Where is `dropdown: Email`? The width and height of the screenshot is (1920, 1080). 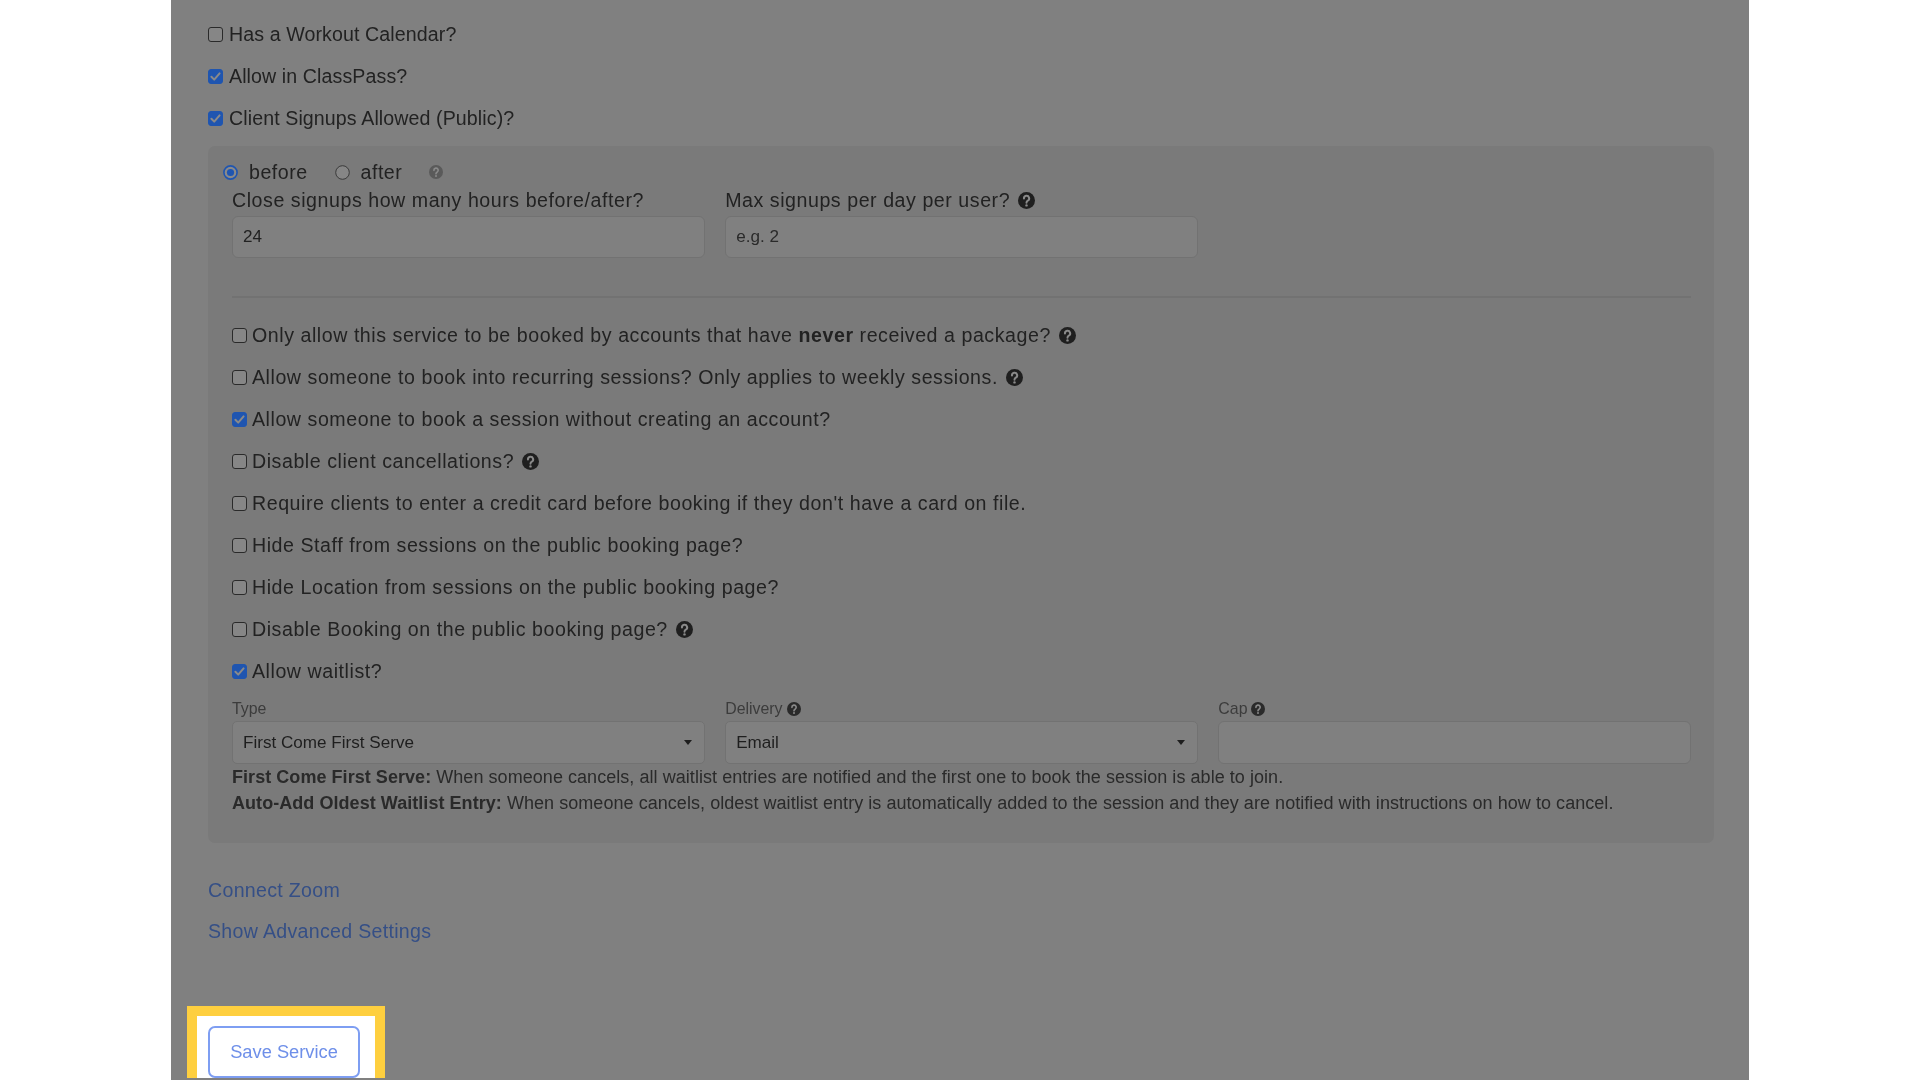 dropdown: Email is located at coordinates (961, 742).